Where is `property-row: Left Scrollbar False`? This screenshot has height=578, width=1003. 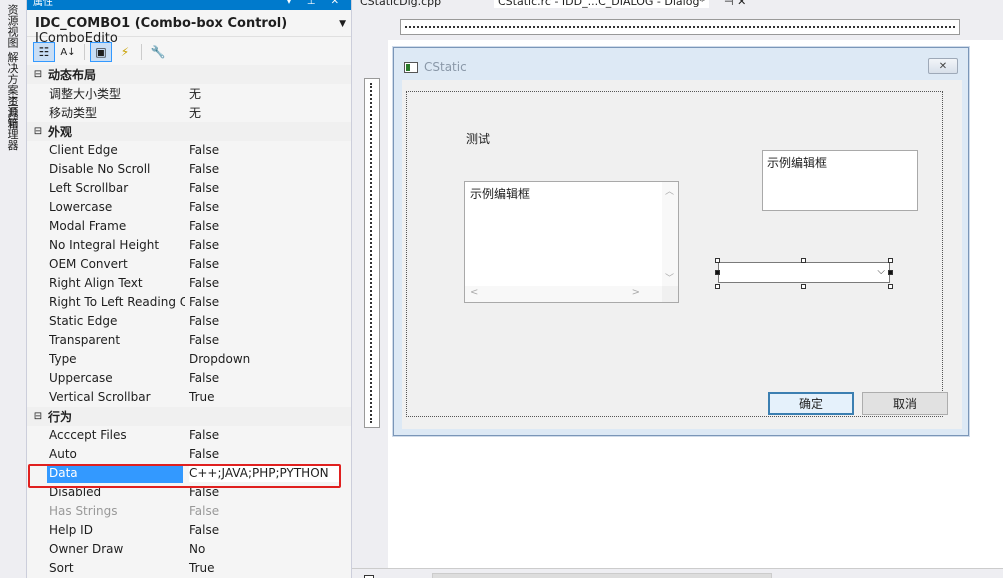
property-row: Left Scrollbar False is located at coordinates (189, 188).